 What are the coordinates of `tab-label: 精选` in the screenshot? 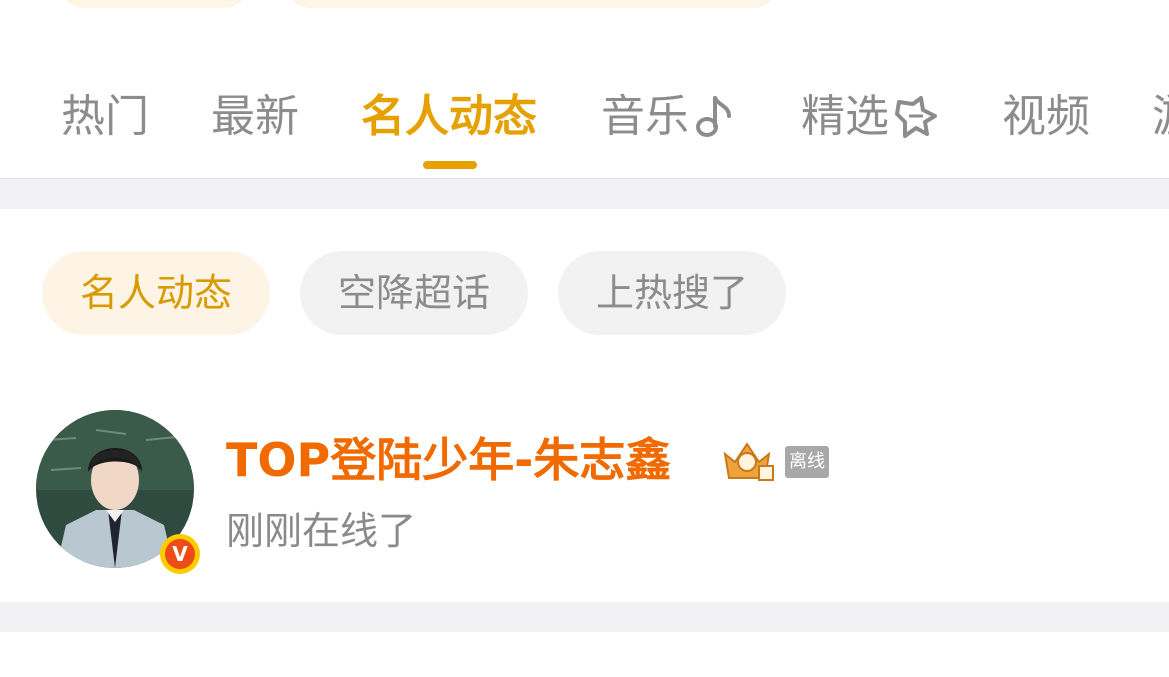 It's located at (845, 116).